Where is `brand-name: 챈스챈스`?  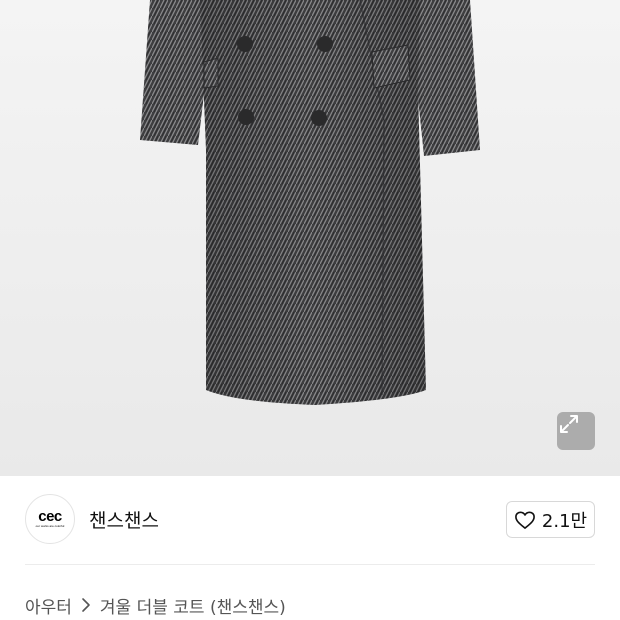 brand-name: 챈스챈스 is located at coordinates (124, 519).